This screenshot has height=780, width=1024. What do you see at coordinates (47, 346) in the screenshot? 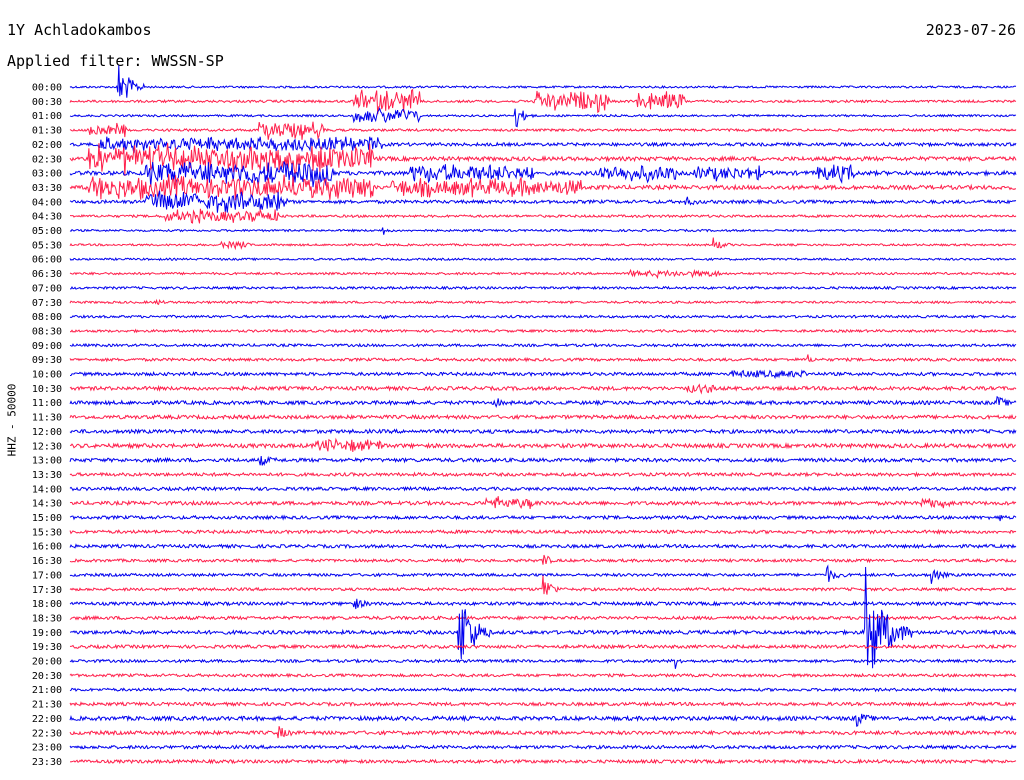
I see `time-label: 09:00` at bounding box center [47, 346].